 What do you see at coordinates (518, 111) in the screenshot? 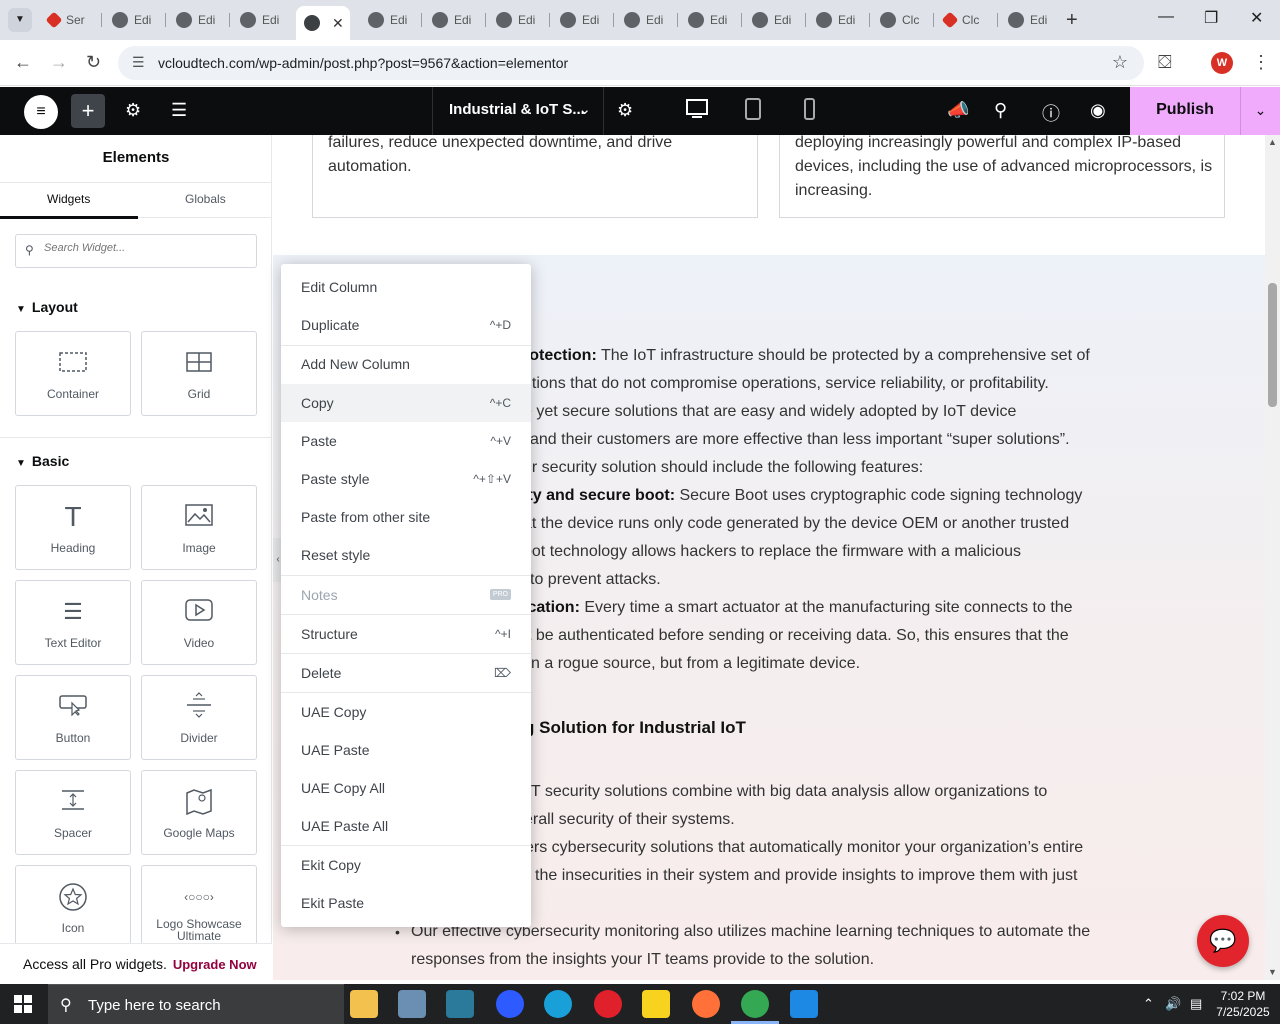
I see `document-title-dropdown: Industrial & IoT S... ⌄` at bounding box center [518, 111].